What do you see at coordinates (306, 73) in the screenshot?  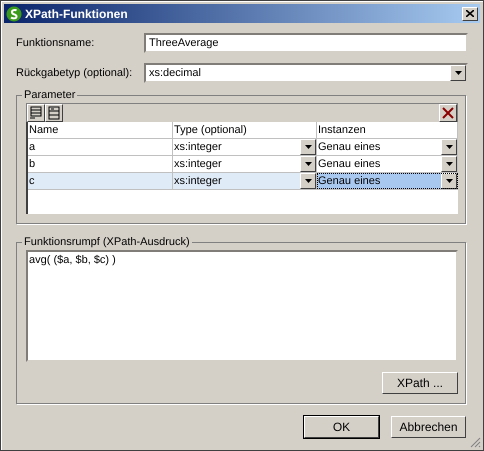 I see `return-type-dropdown: xs:decimal` at bounding box center [306, 73].